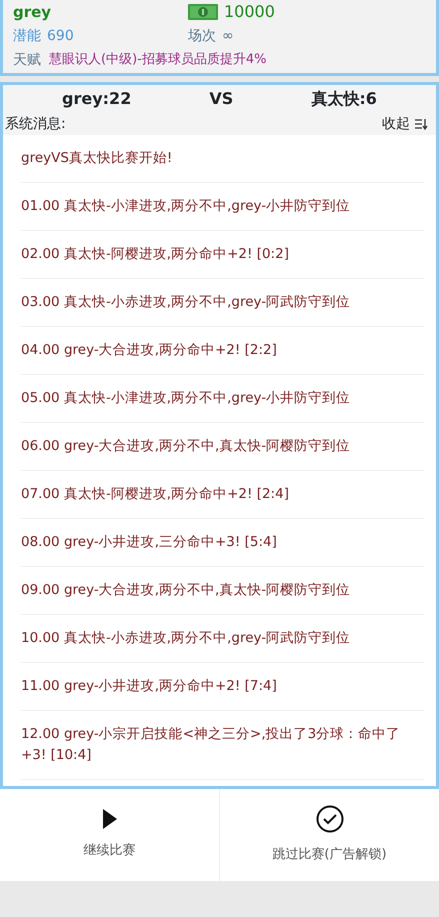 Image resolution: width=439 pixels, height=917 pixels. I want to click on potential-value: 690, so click(60, 36).